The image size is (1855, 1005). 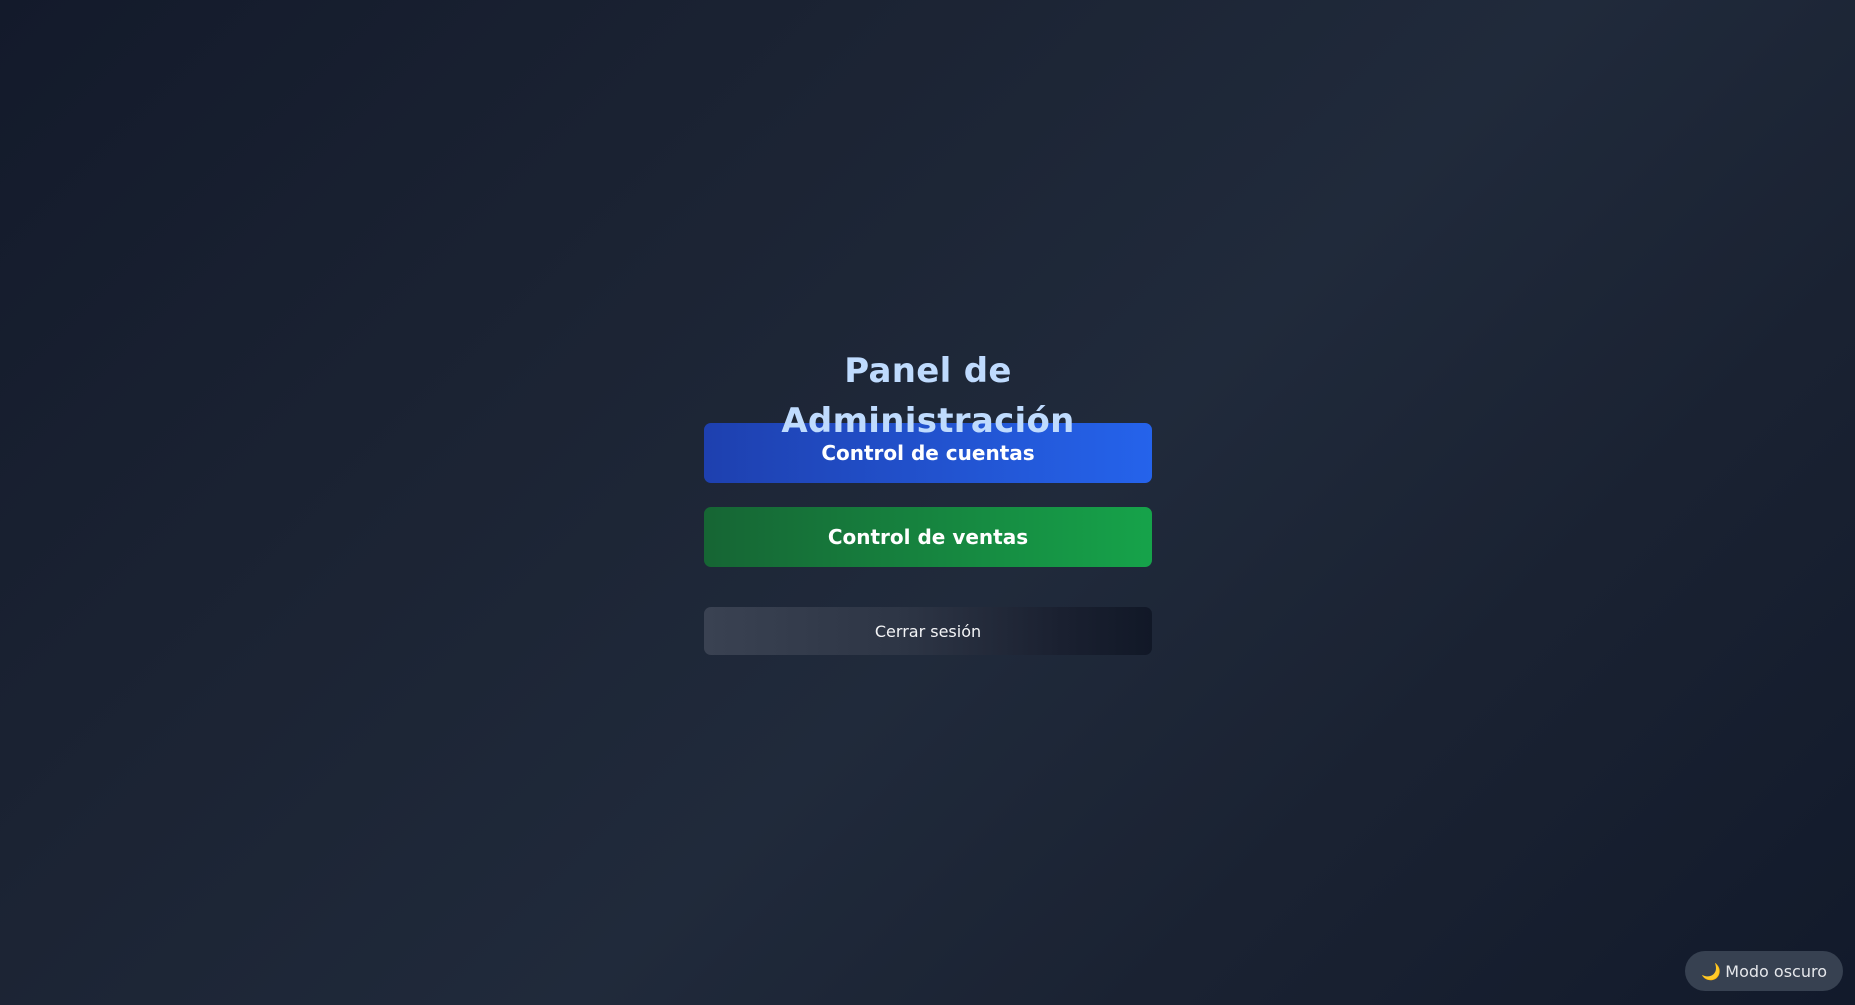 I want to click on dark-mode-label: Modo oscuro, so click(x=1776, y=971).